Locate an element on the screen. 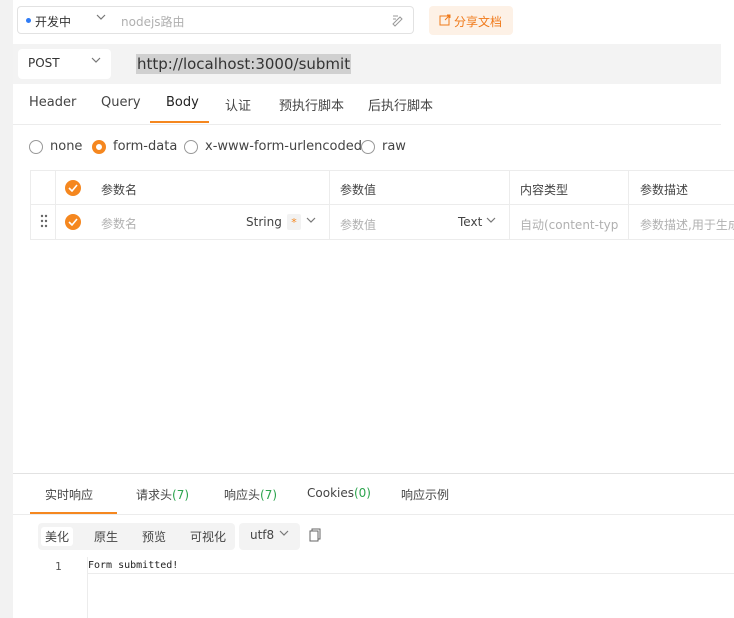  tab-response-headers: 响应头(7) is located at coordinates (250, 494).